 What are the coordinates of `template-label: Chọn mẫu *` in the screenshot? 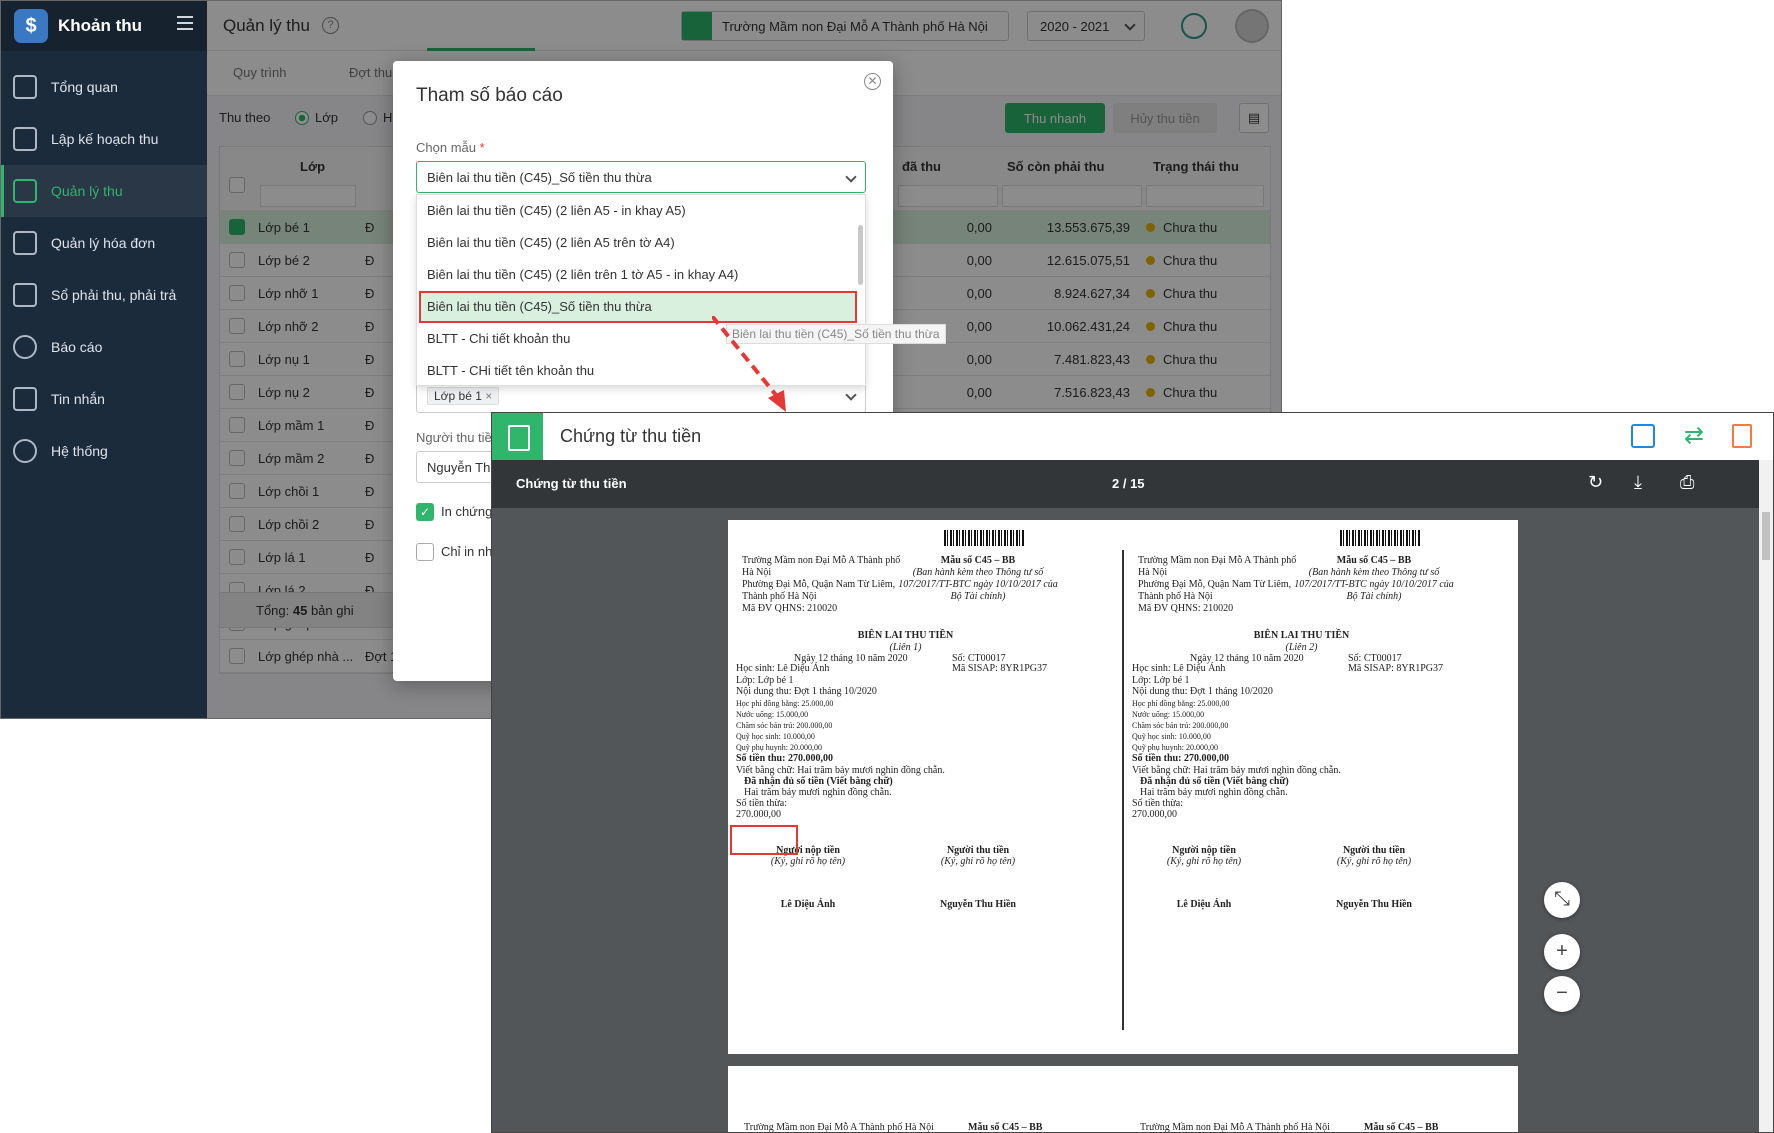 It's located at (450, 147).